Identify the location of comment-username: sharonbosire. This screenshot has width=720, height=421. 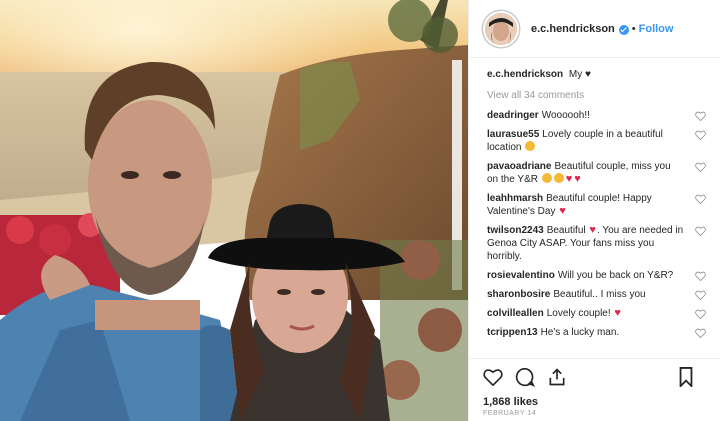
(518, 294).